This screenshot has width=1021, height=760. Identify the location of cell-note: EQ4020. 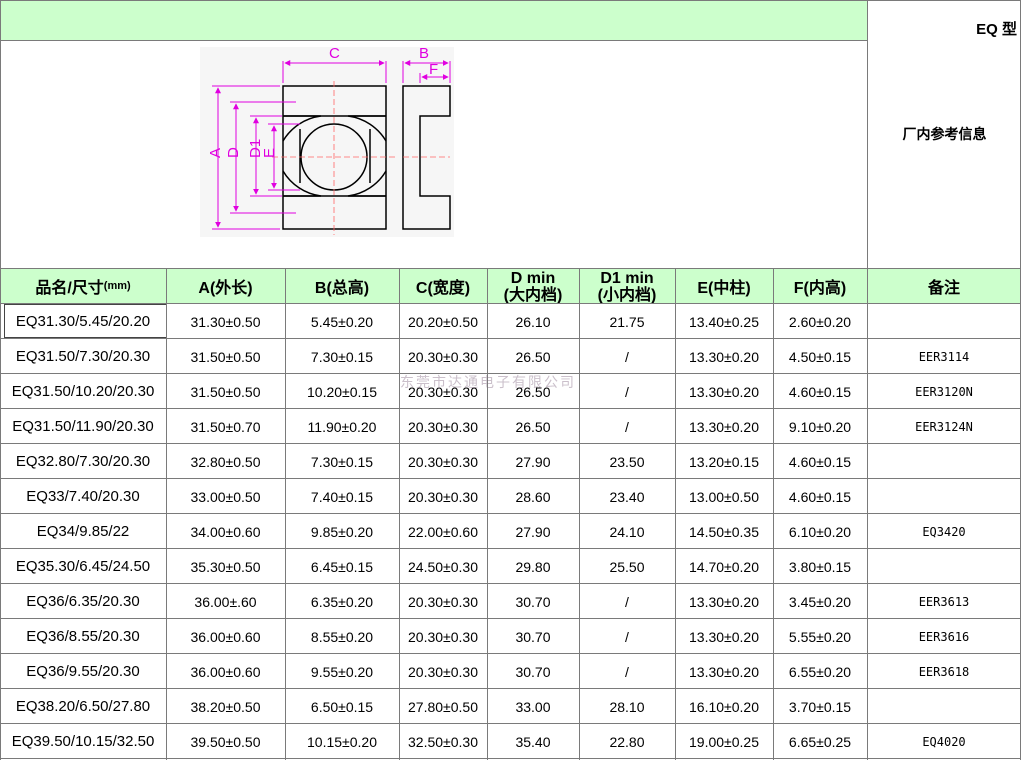
(944, 741).